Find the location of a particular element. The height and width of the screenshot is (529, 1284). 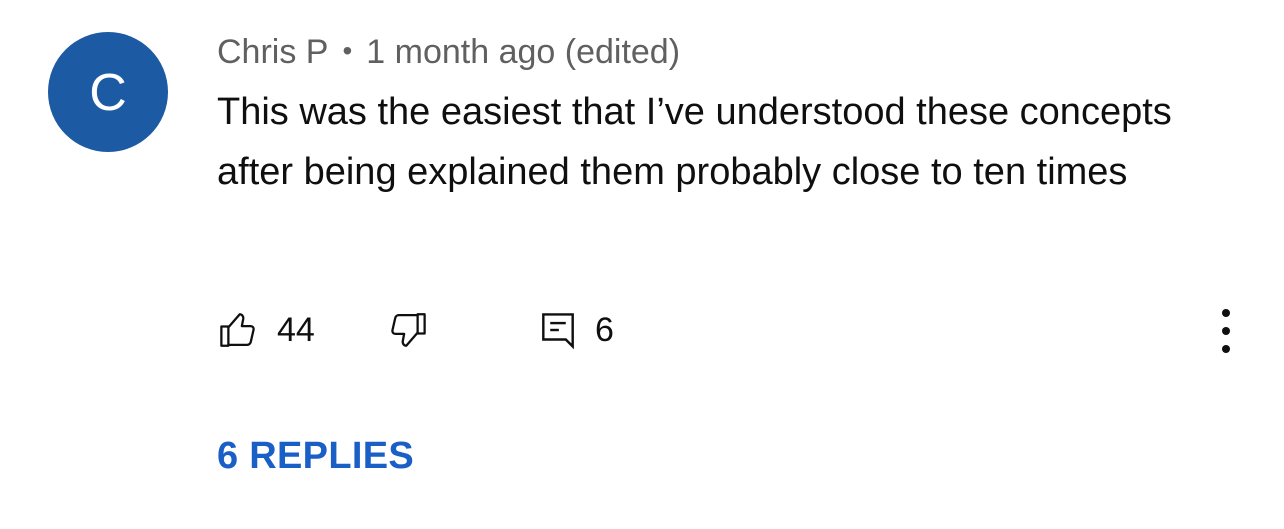

author-name: Chris P is located at coordinates (272, 52).